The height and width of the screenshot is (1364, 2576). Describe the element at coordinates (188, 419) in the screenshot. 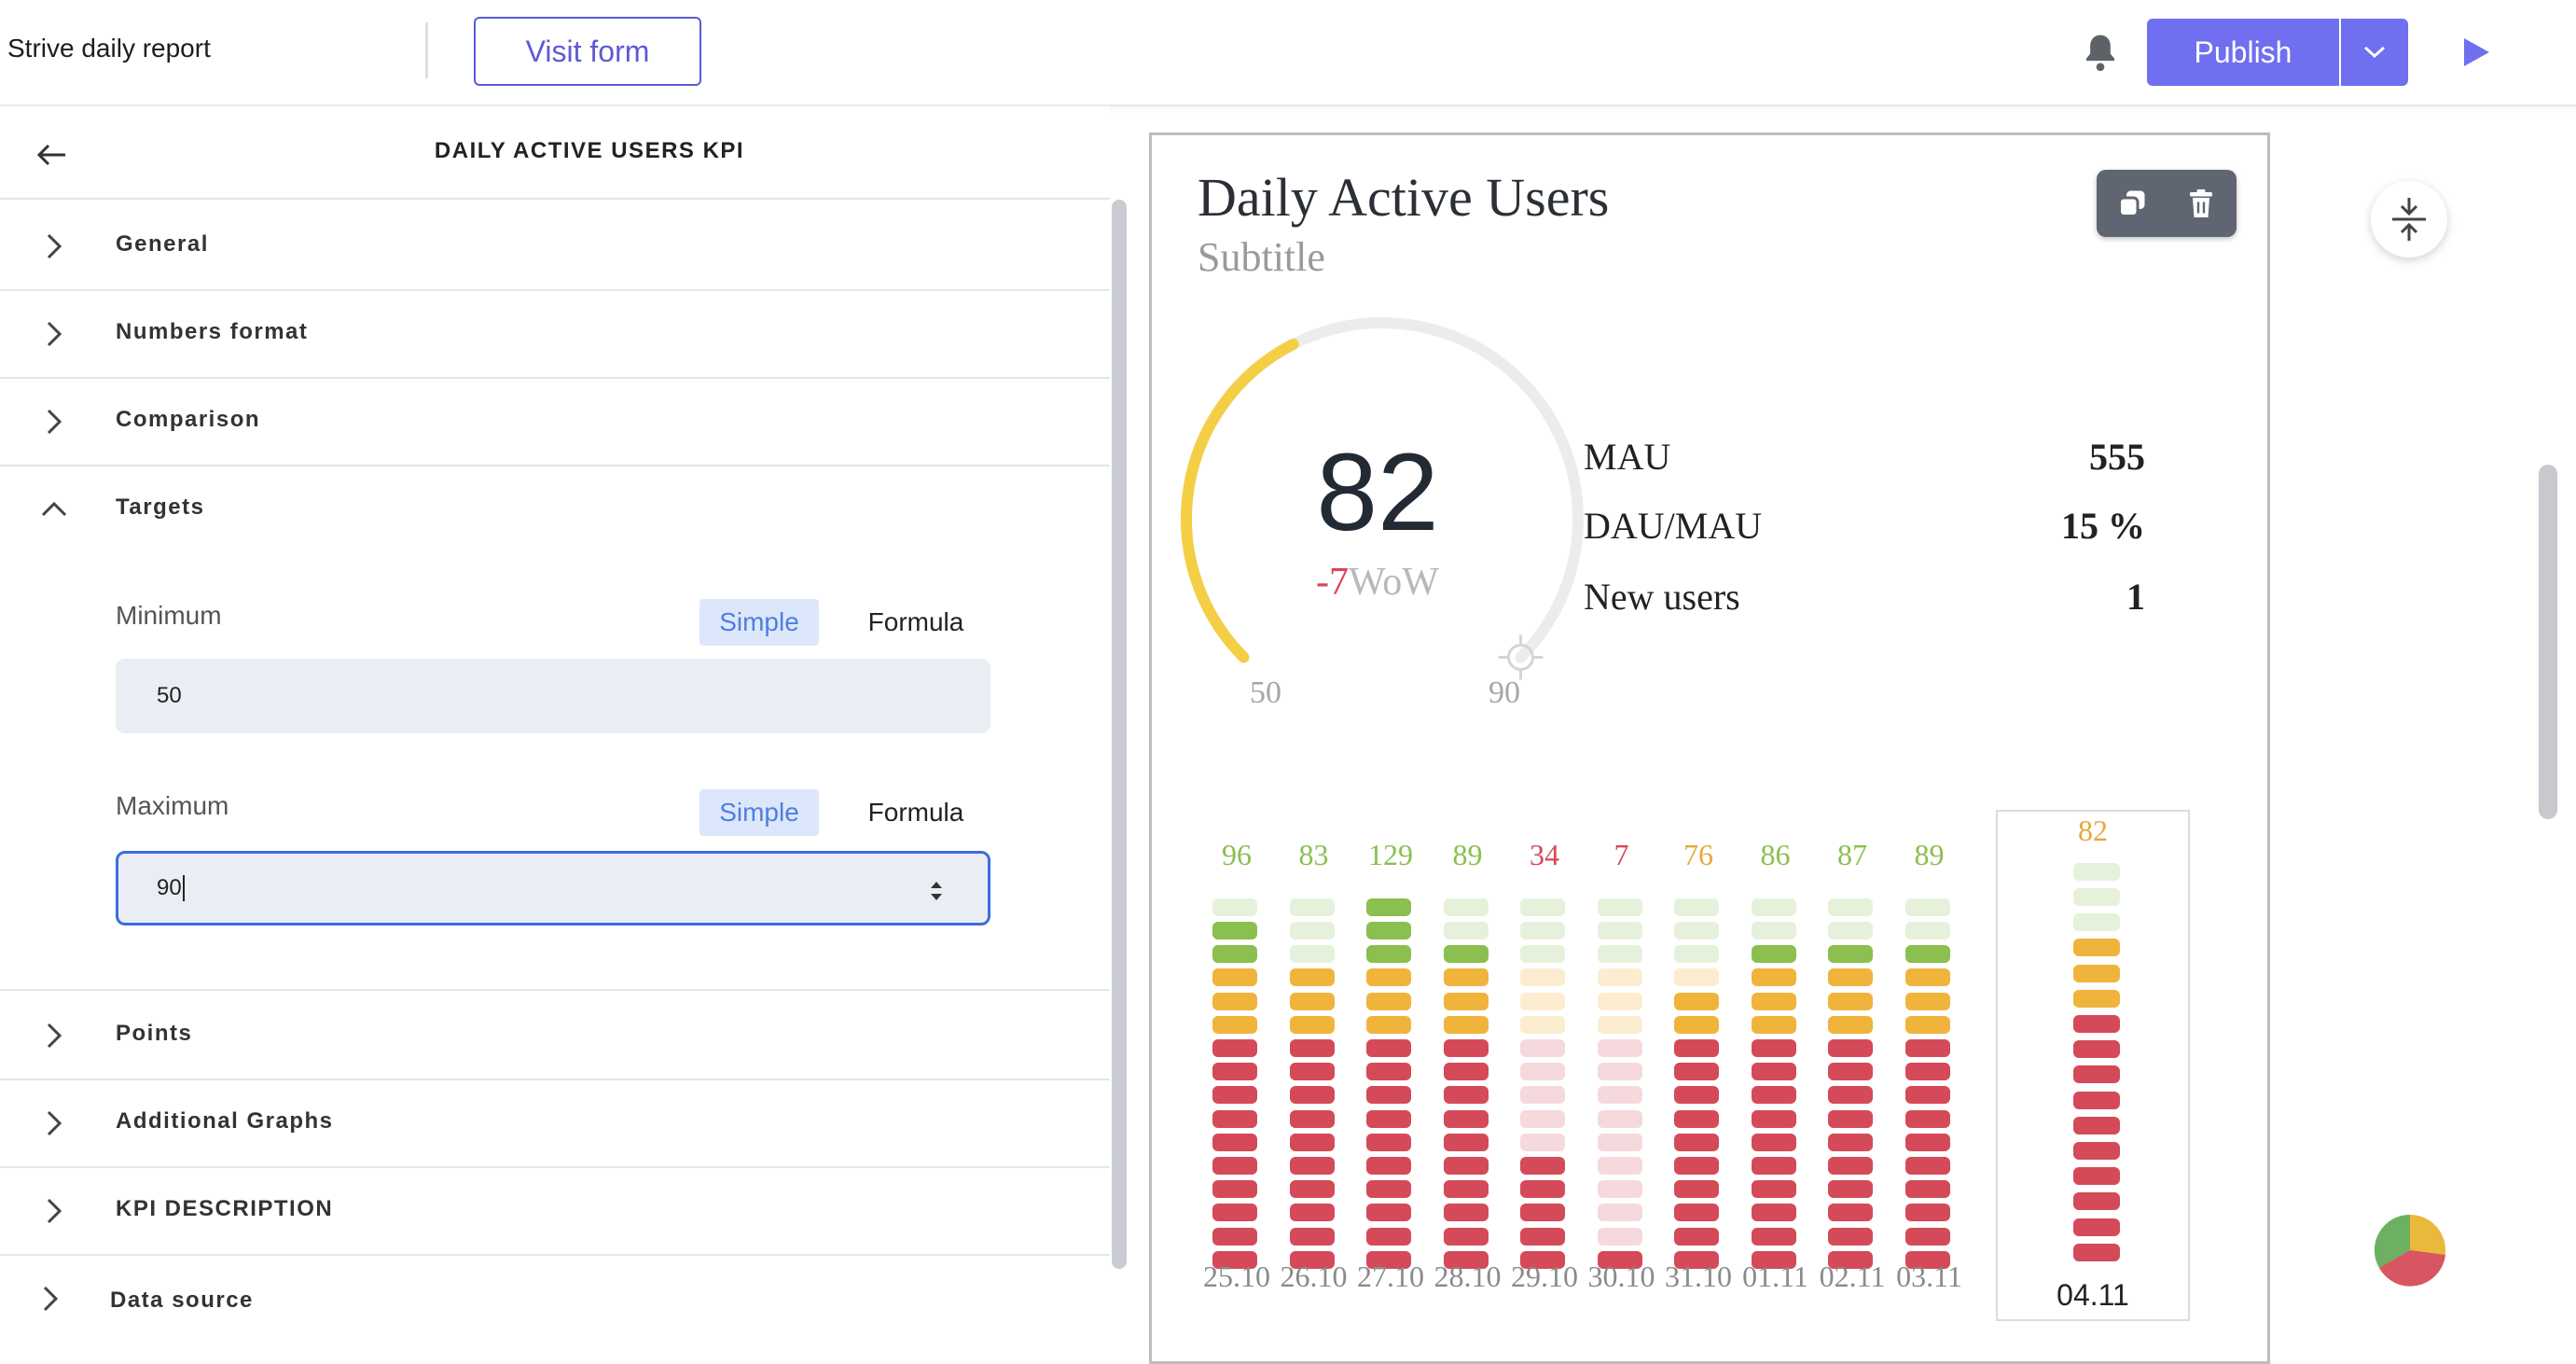

I see `section-label: Comparison` at that location.